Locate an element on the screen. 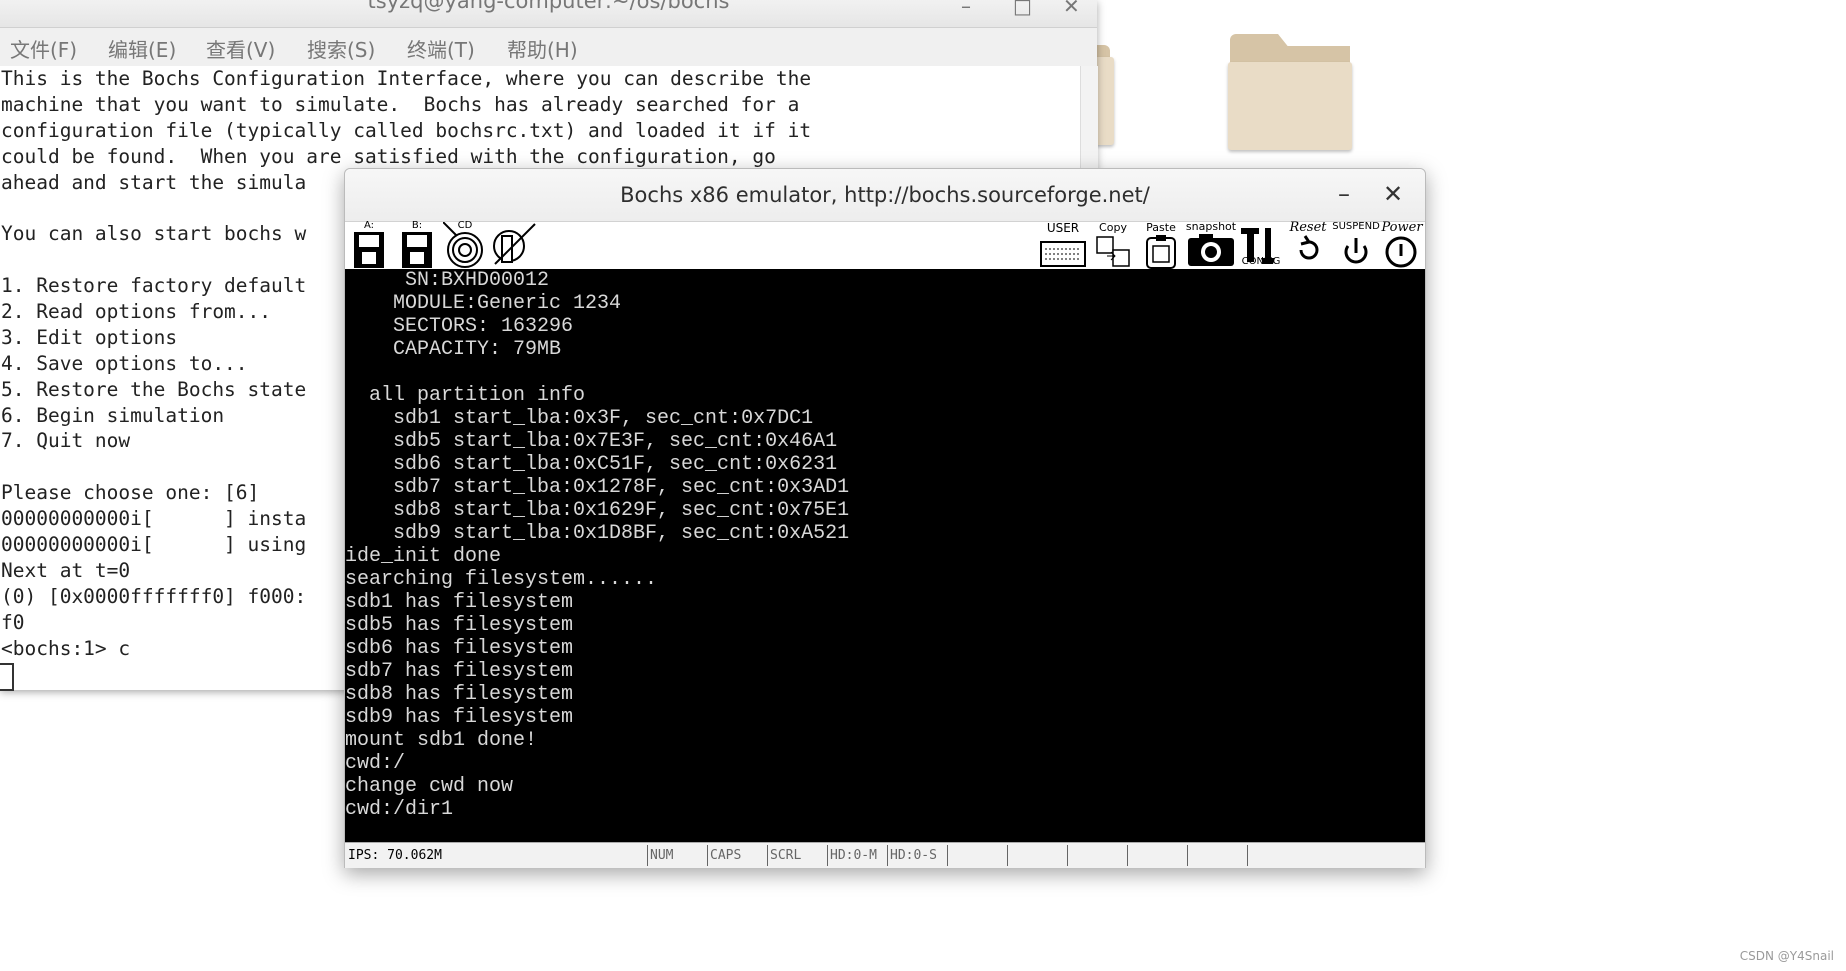 The width and height of the screenshot is (1846, 971). close-button: ✕ is located at coordinates (1393, 194).